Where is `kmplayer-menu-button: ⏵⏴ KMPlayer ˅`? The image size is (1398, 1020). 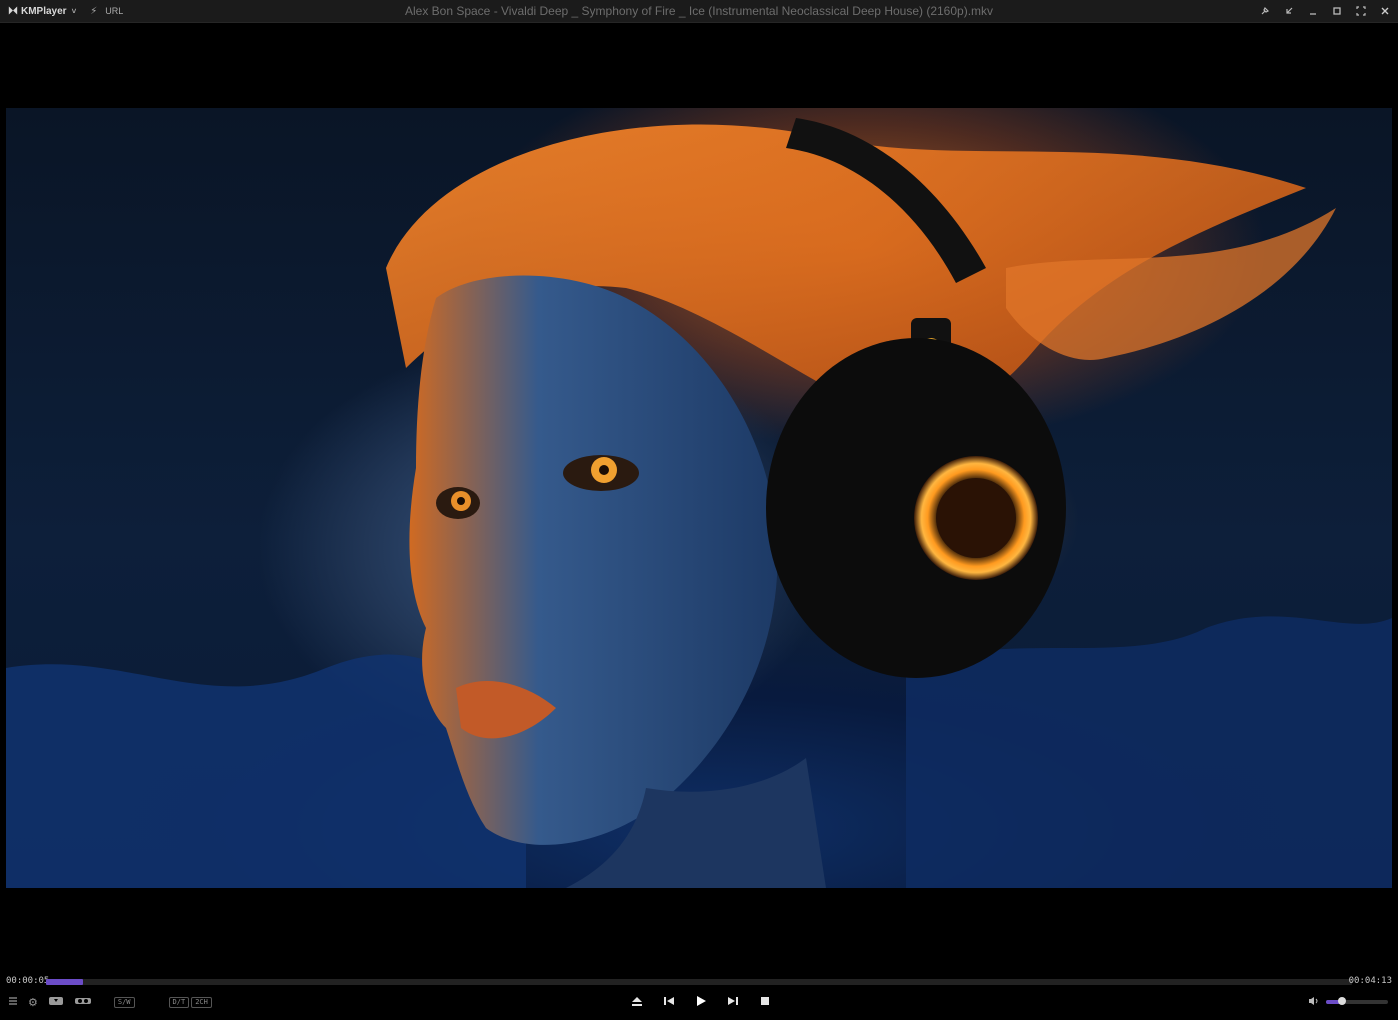
kmplayer-menu-button: ⏵⏴ KMPlayer ˅ is located at coordinates (42, 11).